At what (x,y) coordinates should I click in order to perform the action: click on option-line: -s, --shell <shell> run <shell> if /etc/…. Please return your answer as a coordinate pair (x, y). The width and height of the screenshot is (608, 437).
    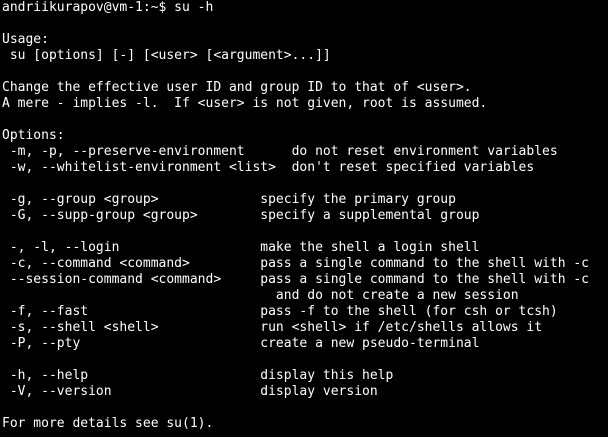
    Looking at the image, I should click on (272, 327).